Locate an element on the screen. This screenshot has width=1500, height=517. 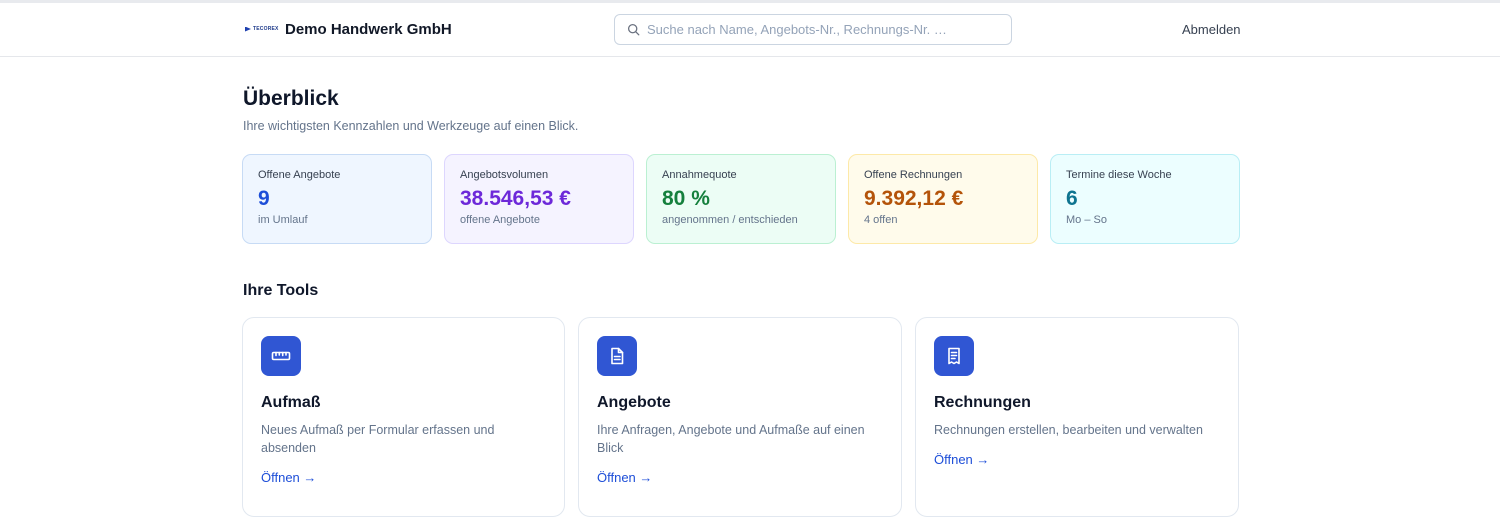
document-icon is located at coordinates (617, 356).